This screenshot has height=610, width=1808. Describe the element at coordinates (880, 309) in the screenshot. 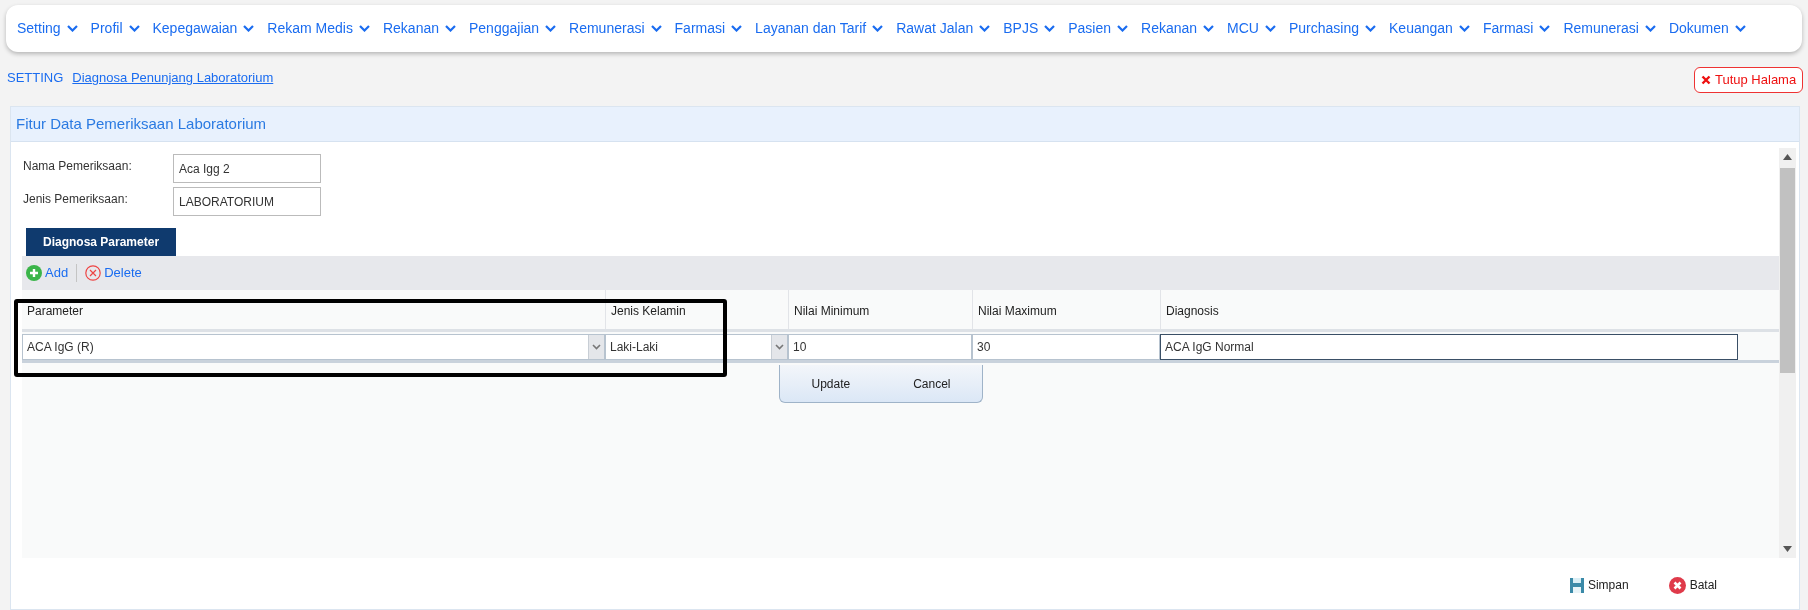

I see `column-header: Nilai Minimum` at that location.